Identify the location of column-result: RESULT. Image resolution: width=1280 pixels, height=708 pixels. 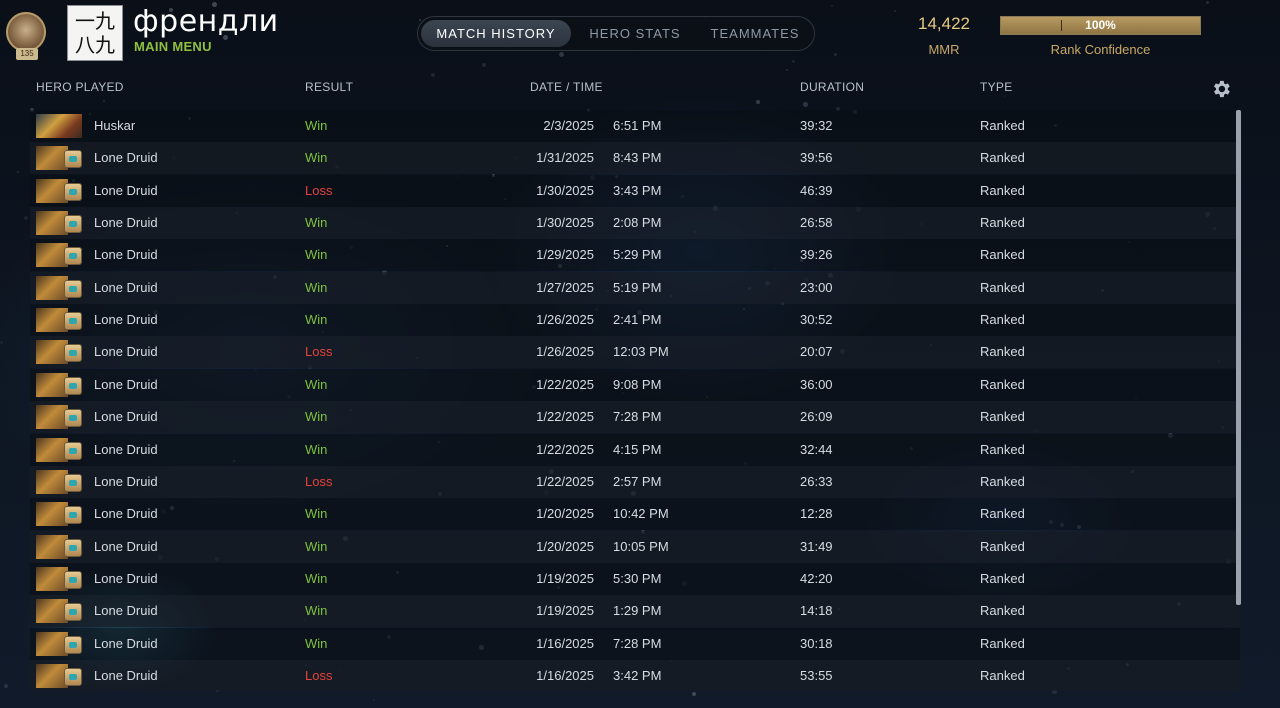
(329, 87).